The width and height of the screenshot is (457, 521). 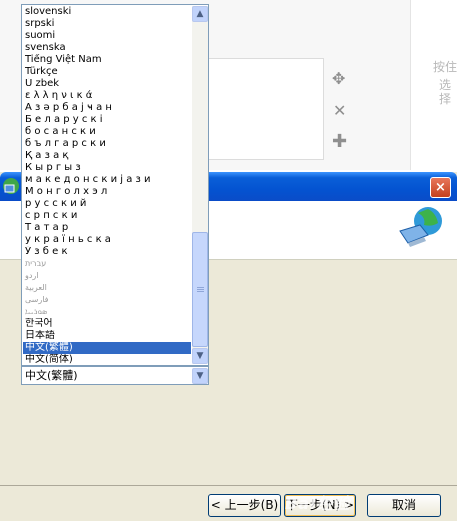 What do you see at coordinates (107, 264) in the screenshot?
I see `language-option: עברית` at bounding box center [107, 264].